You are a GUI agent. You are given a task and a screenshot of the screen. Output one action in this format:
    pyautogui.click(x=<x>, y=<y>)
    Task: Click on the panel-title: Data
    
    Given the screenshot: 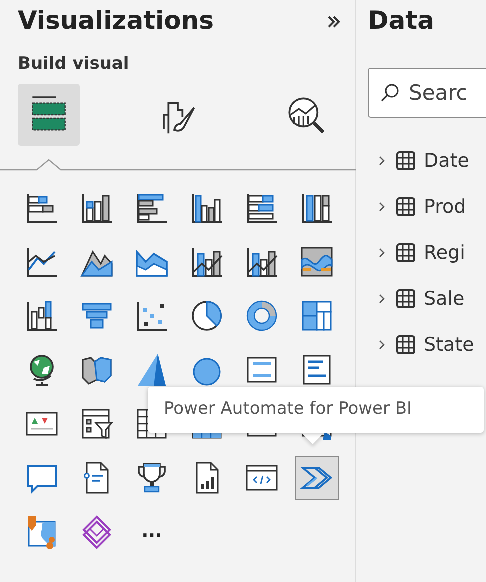 What is the action you would take?
    pyautogui.click(x=402, y=21)
    